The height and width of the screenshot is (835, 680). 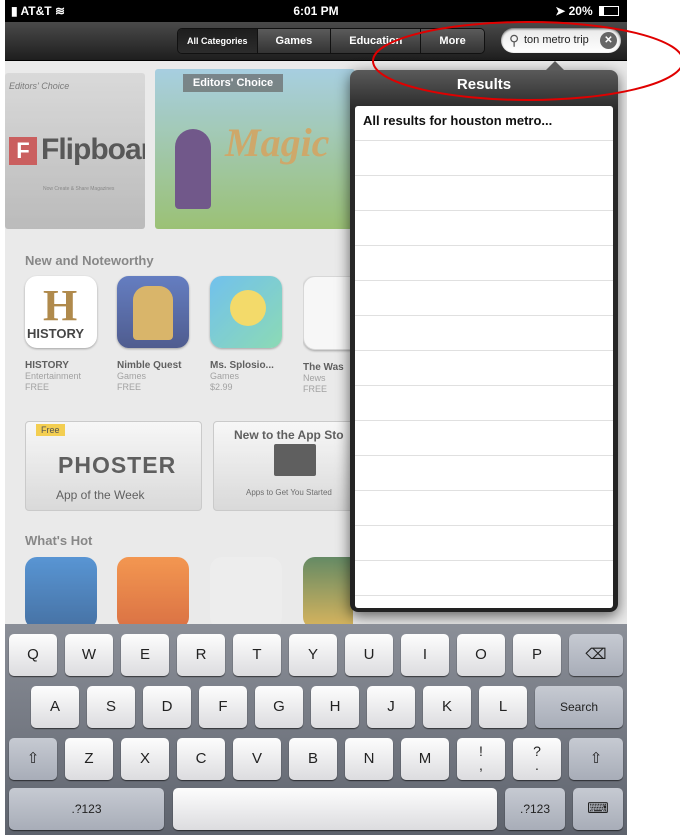 I want to click on key-s: S, so click(x=111, y=707).